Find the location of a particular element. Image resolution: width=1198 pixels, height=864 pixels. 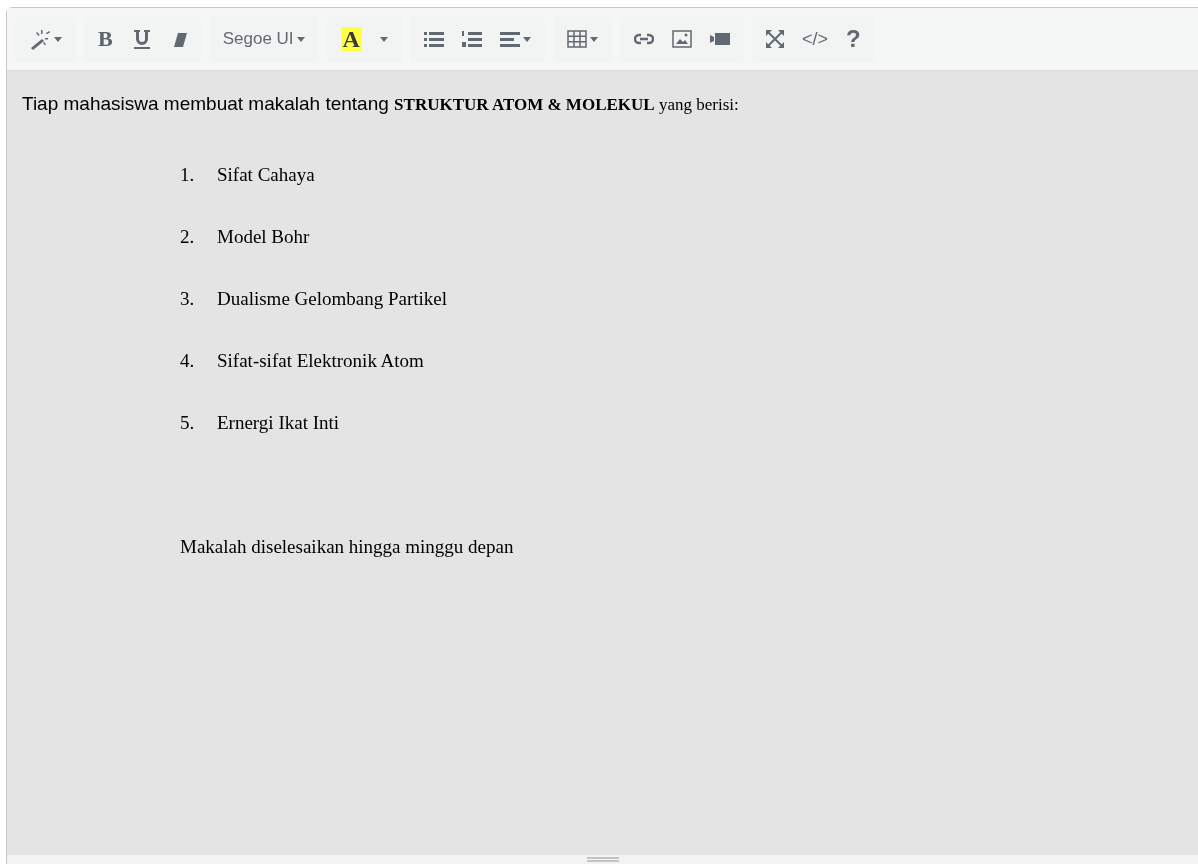

help-button: ? is located at coordinates (853, 39).